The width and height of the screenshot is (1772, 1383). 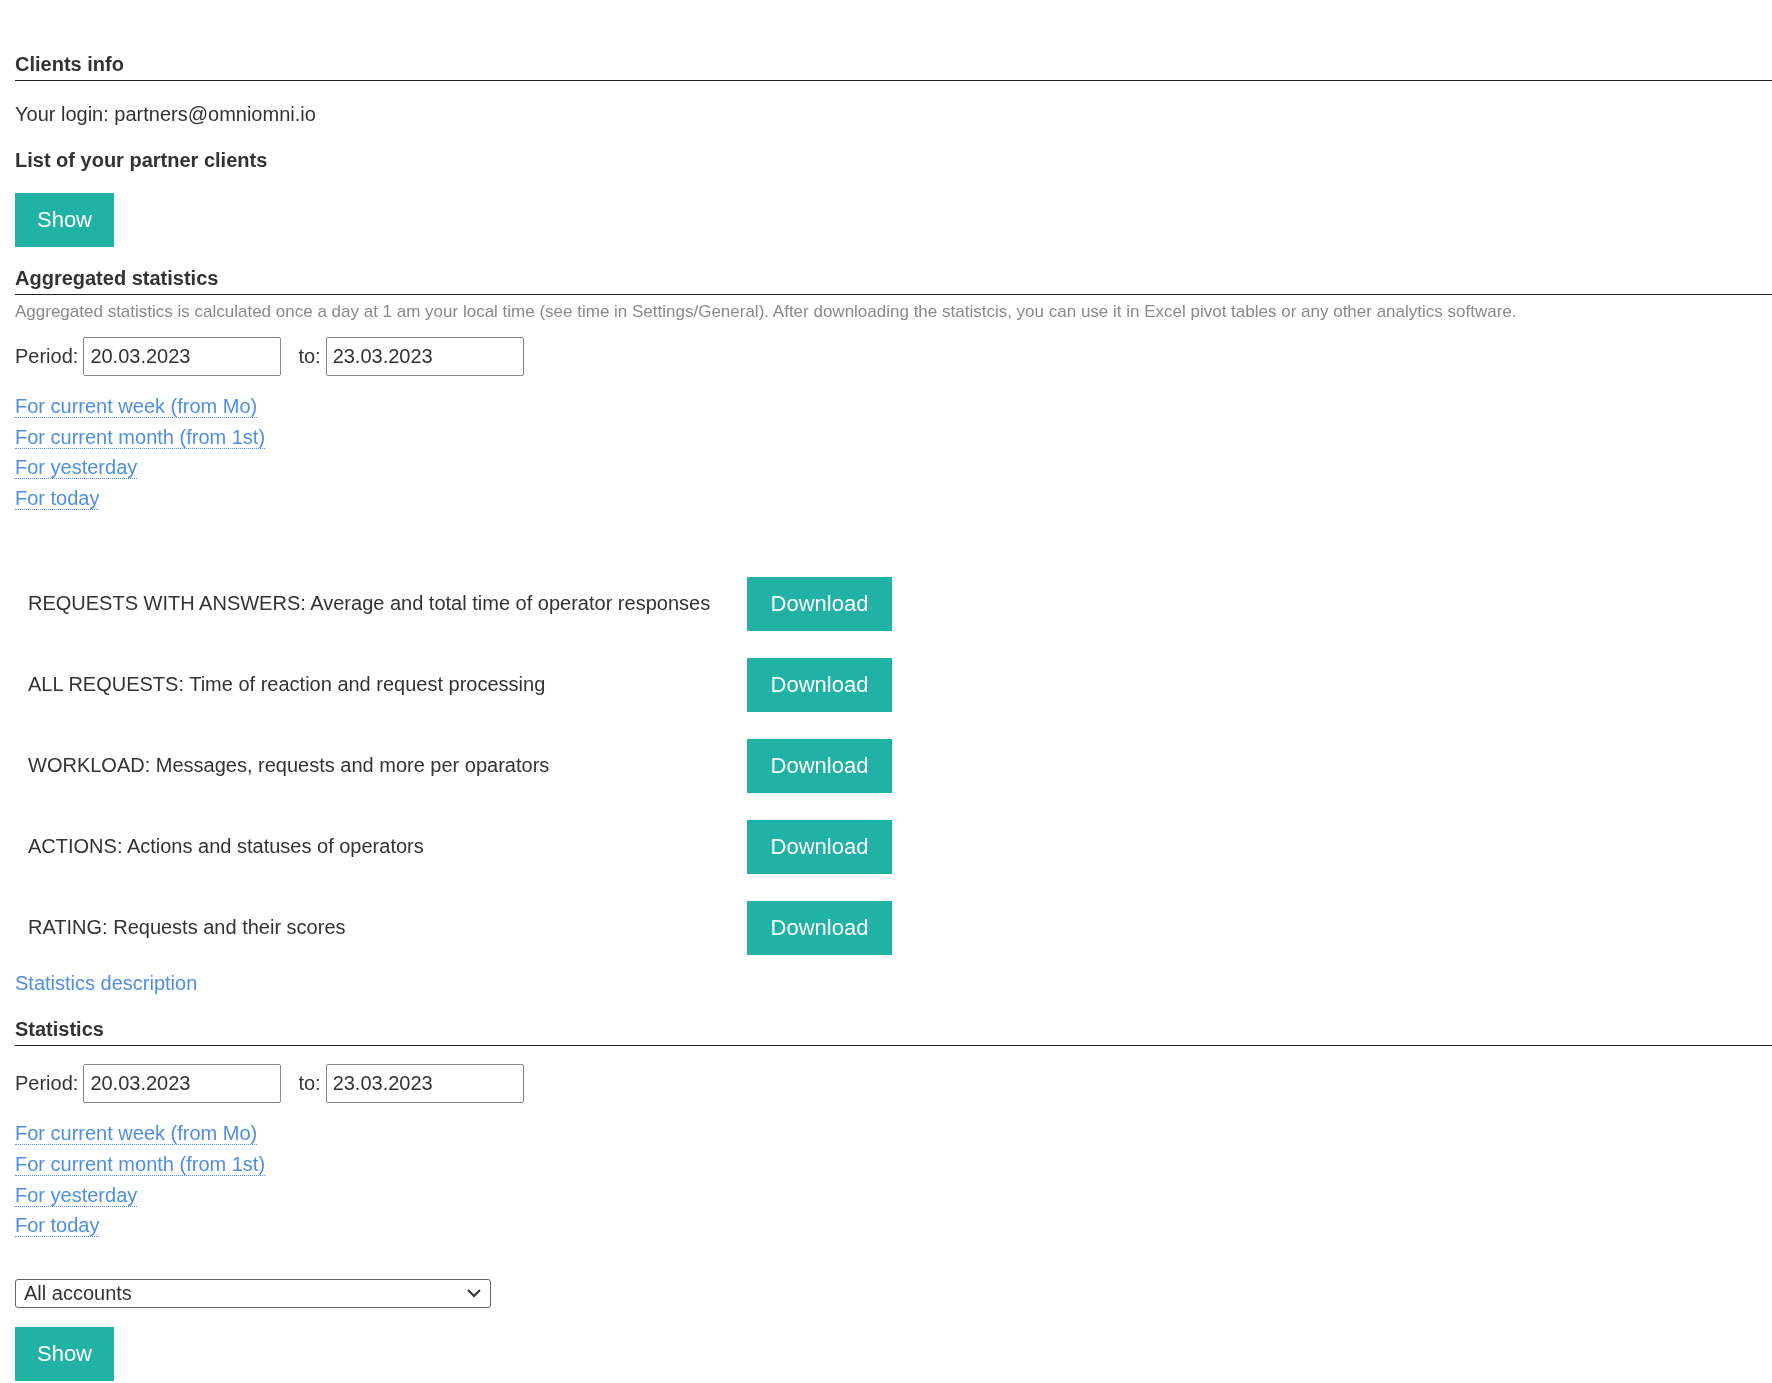 I want to click on report-label: RATING: Requests and their scores, so click(x=187, y=928).